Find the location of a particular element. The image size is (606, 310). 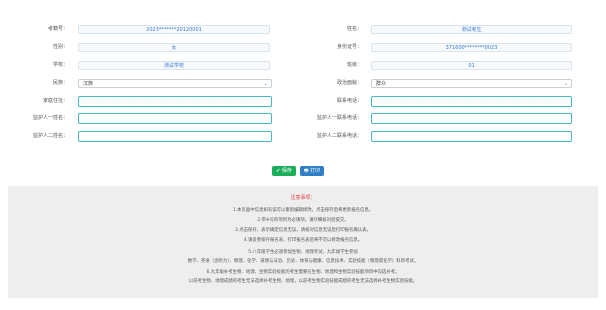

address-label: 家庭住址： is located at coordinates (55, 101).